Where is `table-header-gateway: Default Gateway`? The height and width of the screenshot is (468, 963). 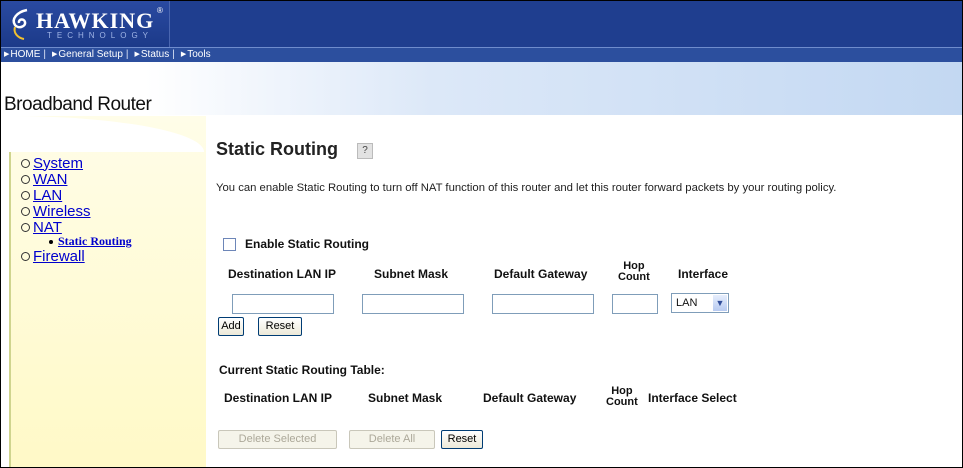
table-header-gateway: Default Gateway is located at coordinates (530, 398).